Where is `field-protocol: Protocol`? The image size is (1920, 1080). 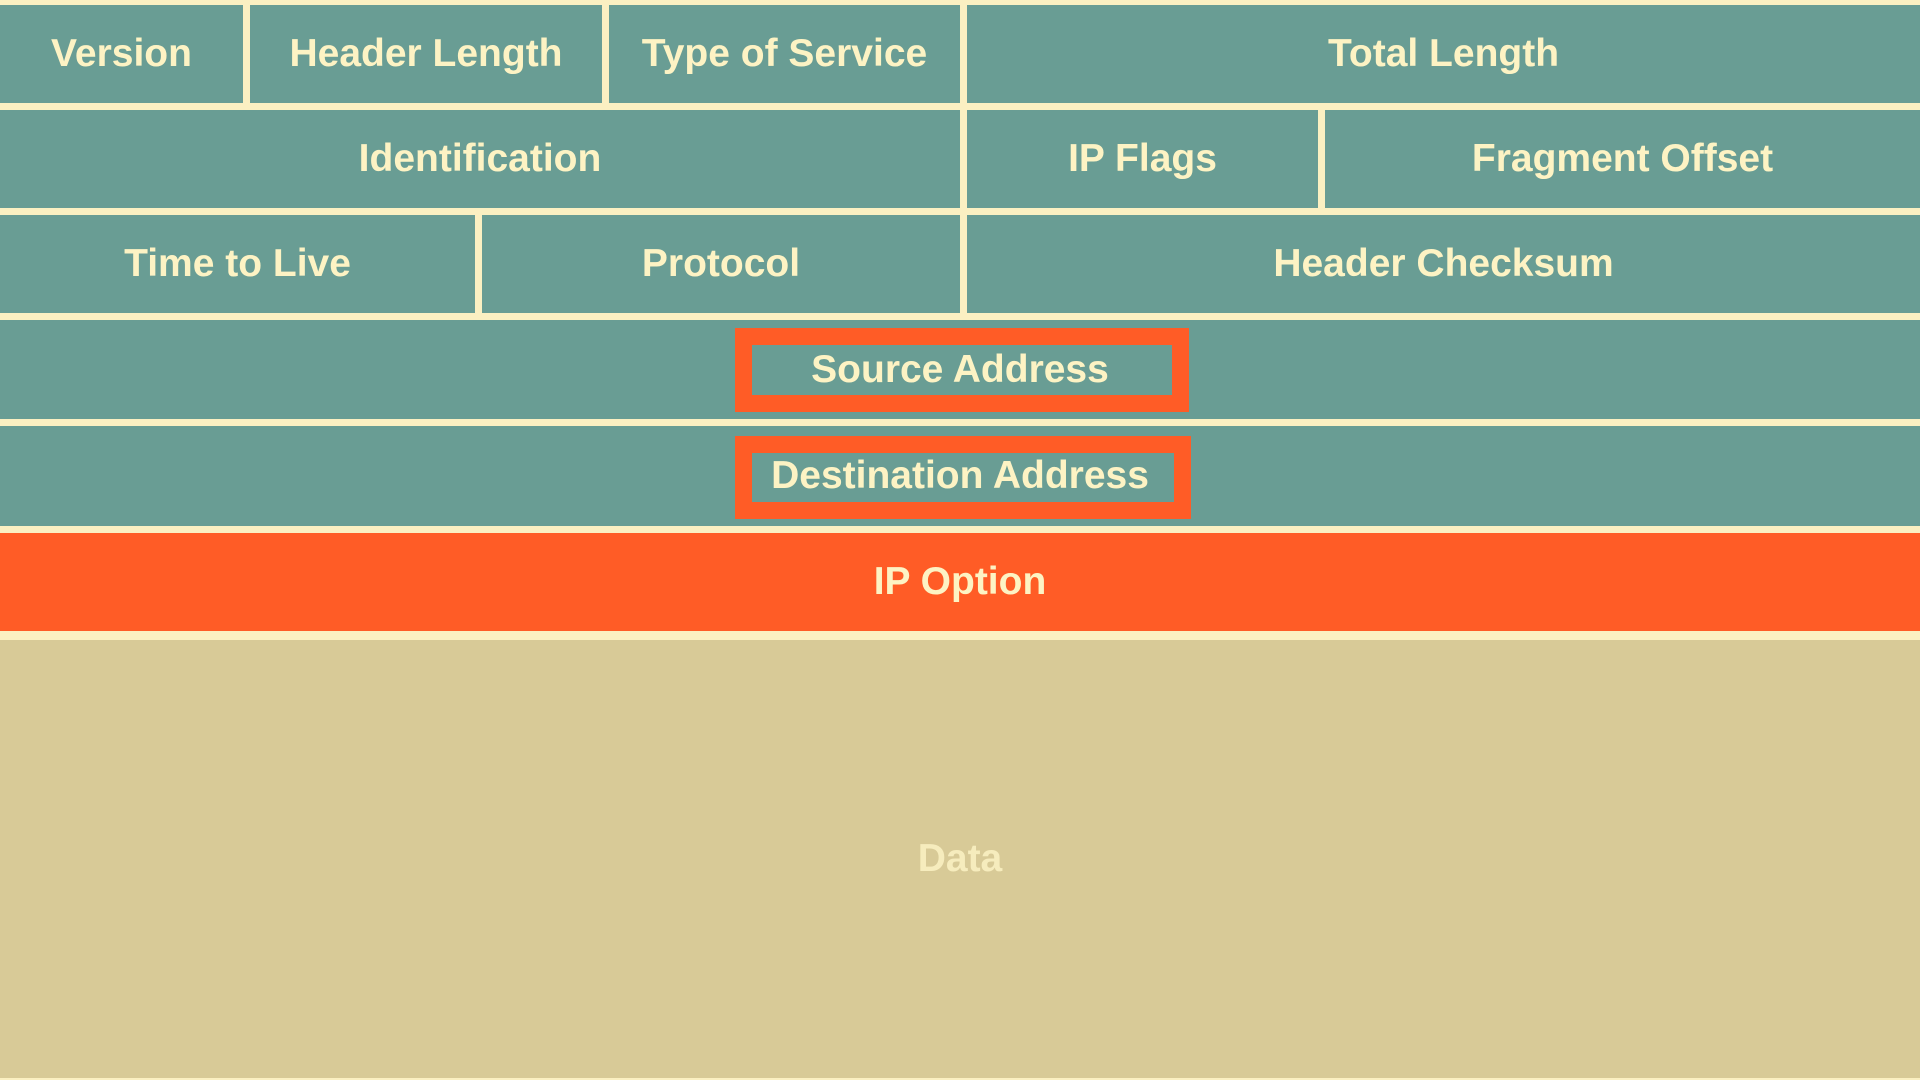
field-protocol: Protocol is located at coordinates (721, 264).